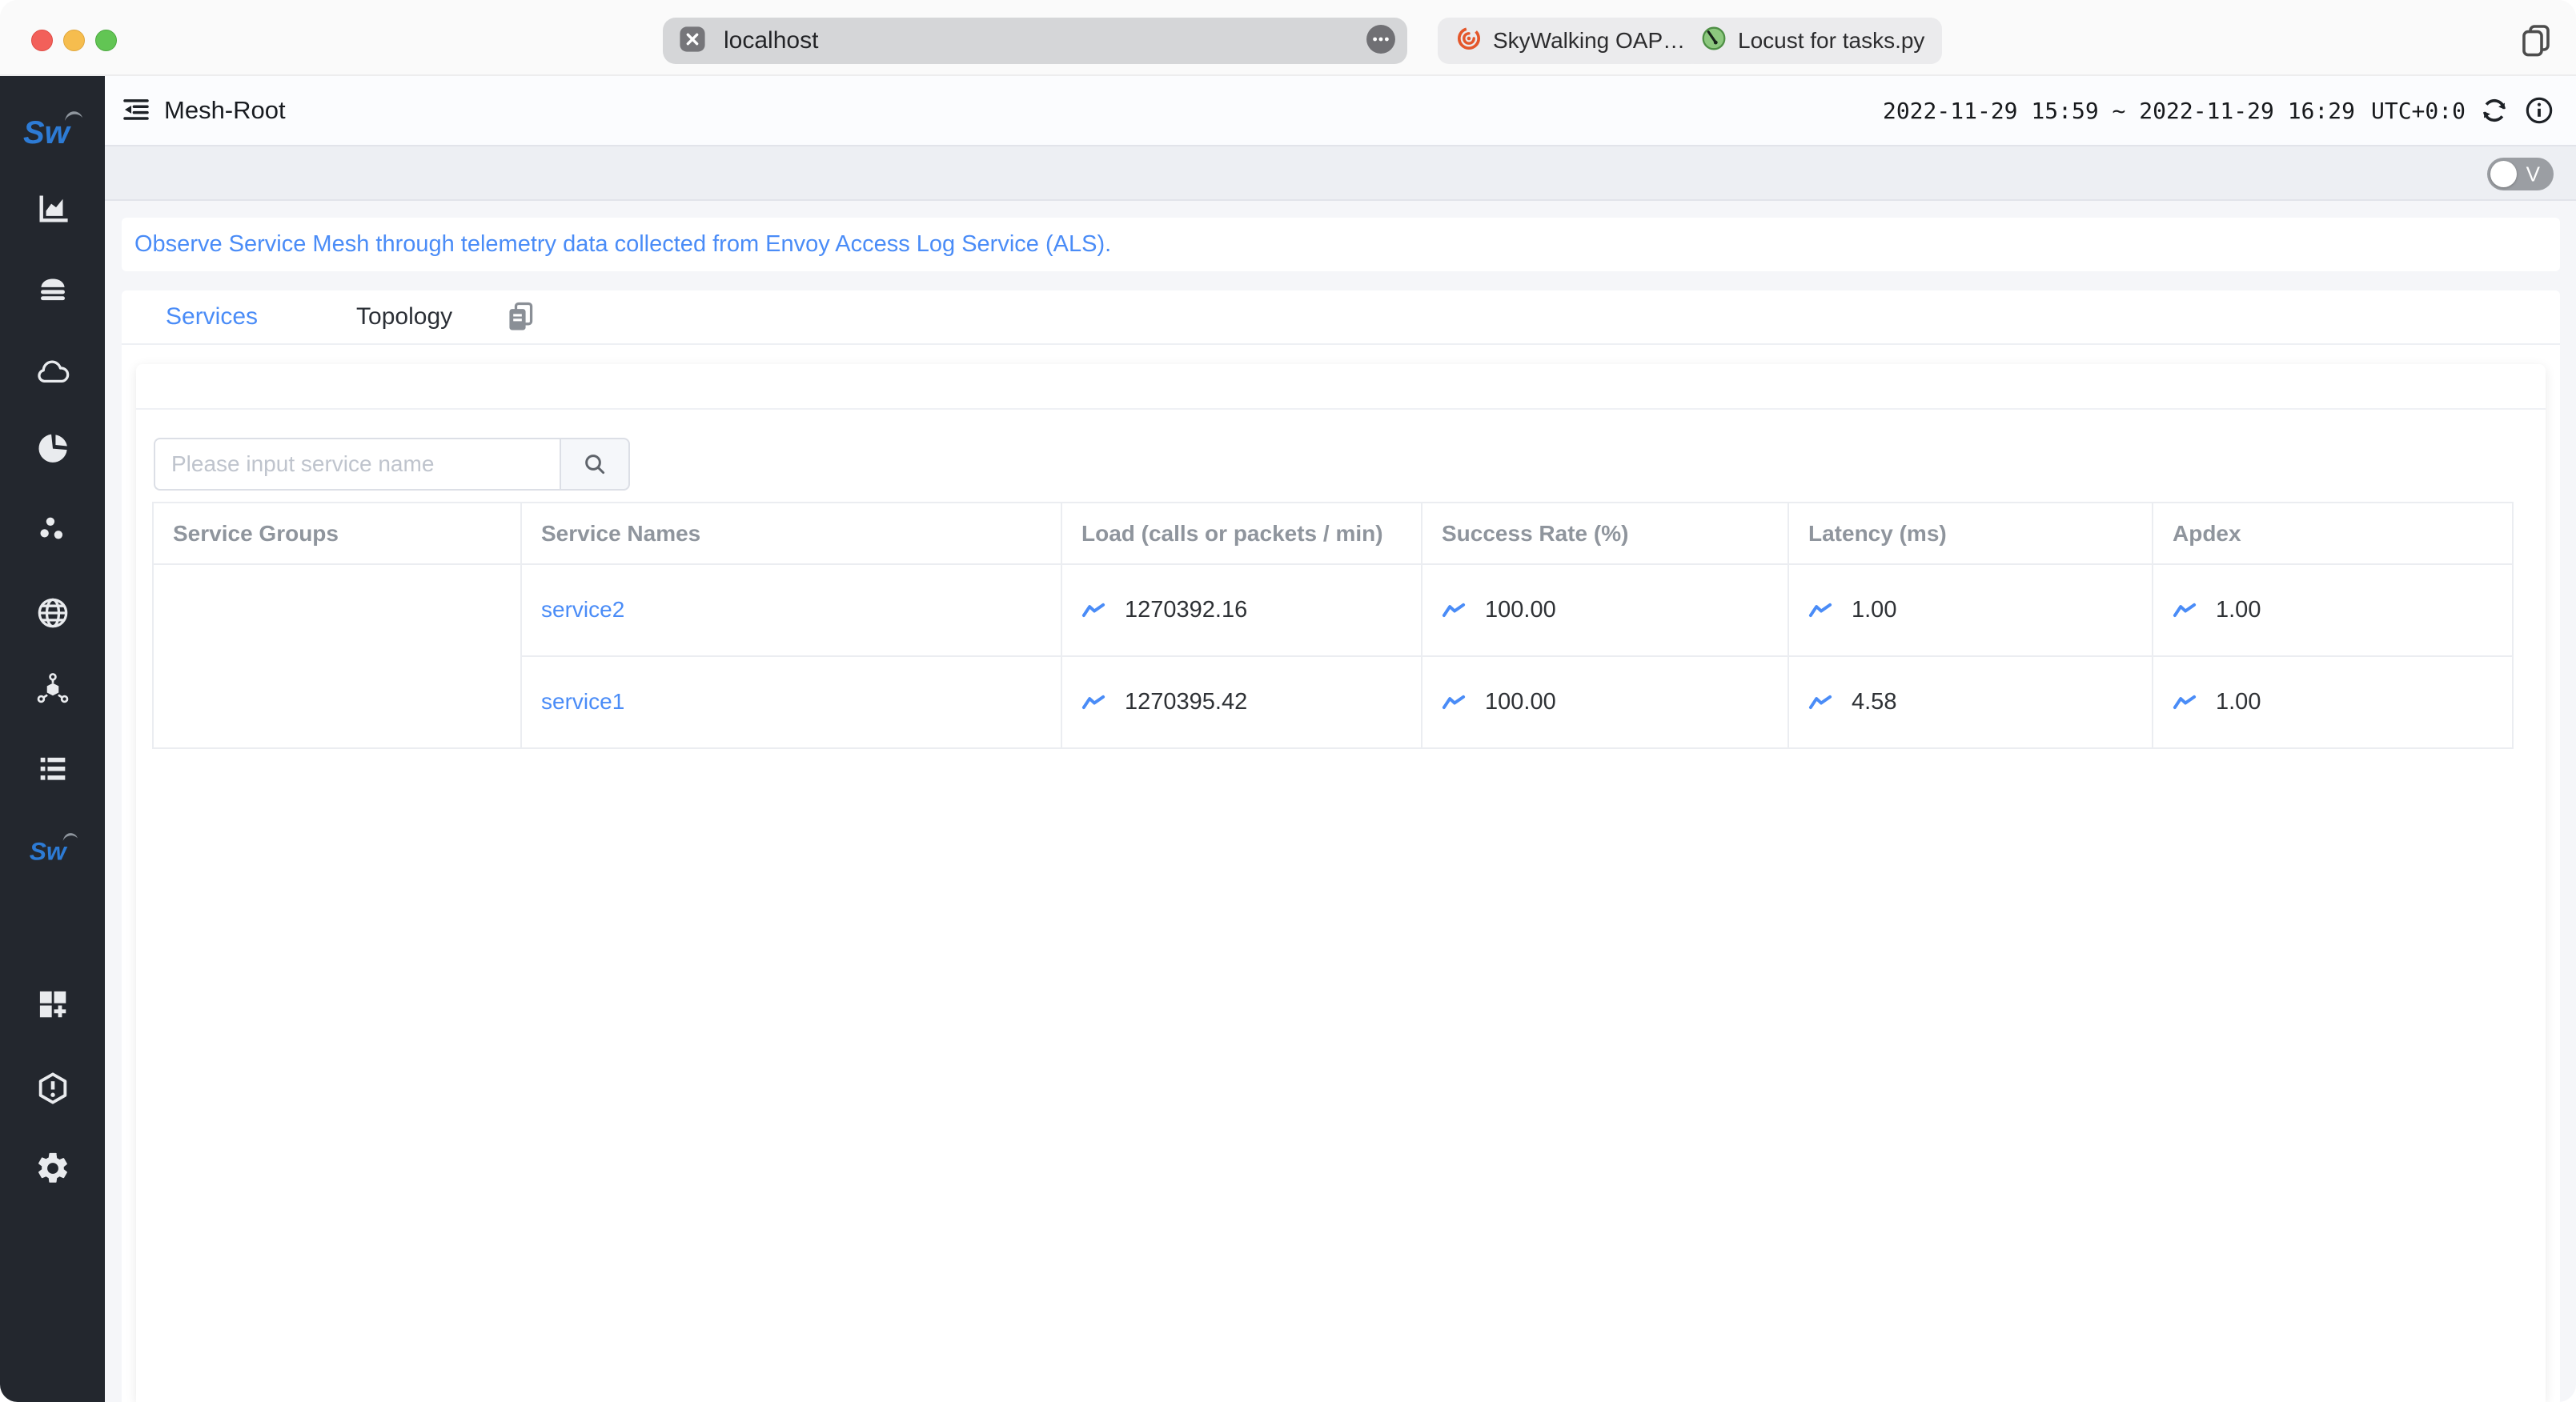 This screenshot has width=2576, height=1402. What do you see at coordinates (1186, 610) in the screenshot?
I see `metric-value: 1270392.16` at bounding box center [1186, 610].